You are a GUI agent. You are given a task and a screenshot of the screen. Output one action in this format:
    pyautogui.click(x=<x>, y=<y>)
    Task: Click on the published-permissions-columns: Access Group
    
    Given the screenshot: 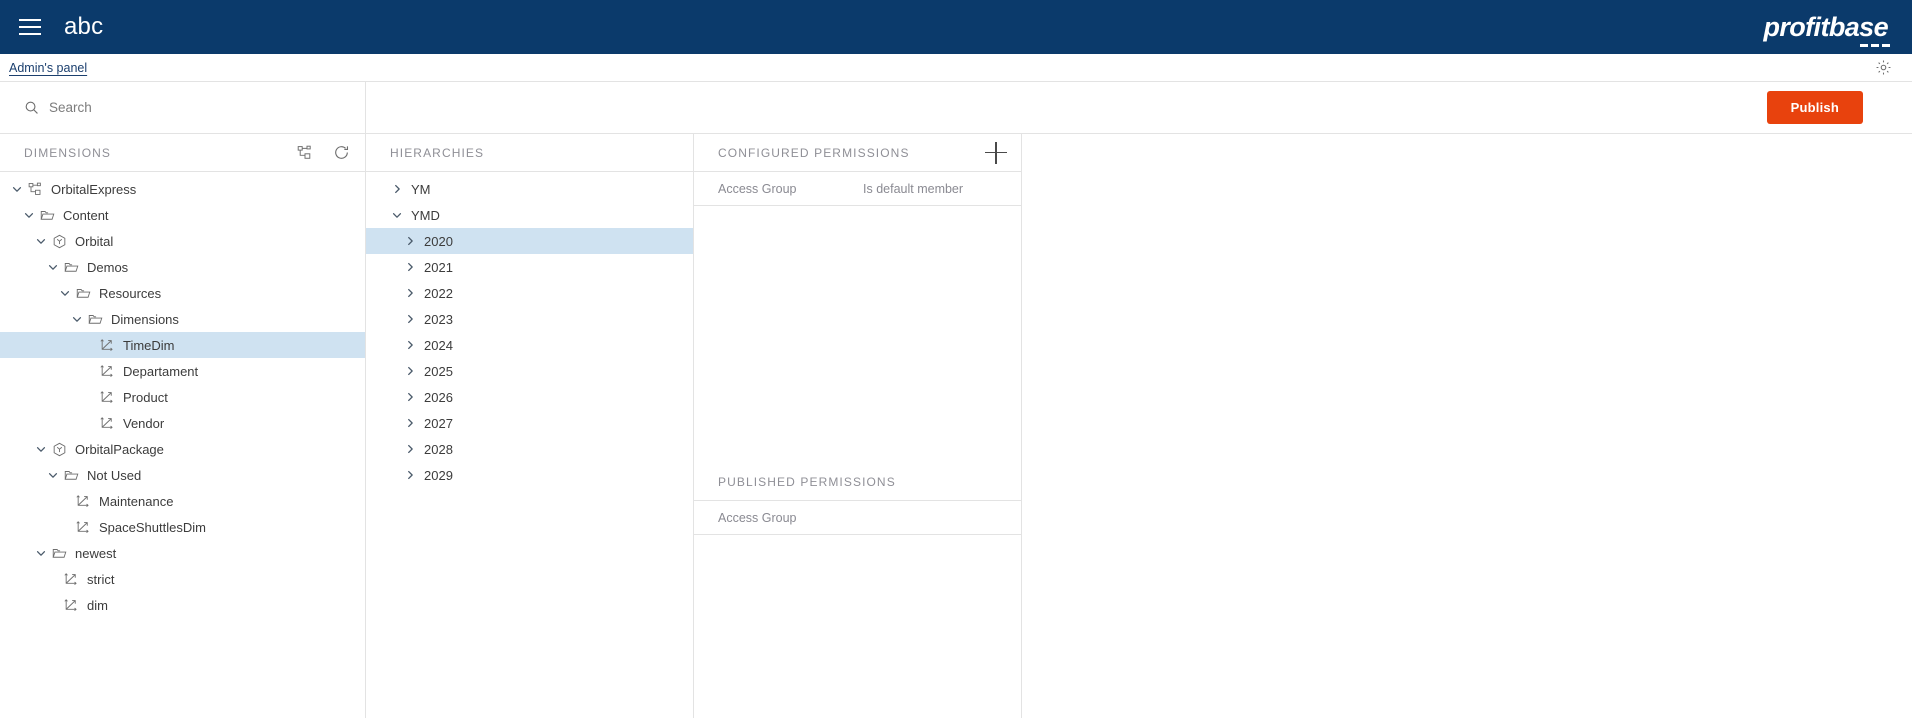 What is the action you would take?
    pyautogui.click(x=857, y=518)
    